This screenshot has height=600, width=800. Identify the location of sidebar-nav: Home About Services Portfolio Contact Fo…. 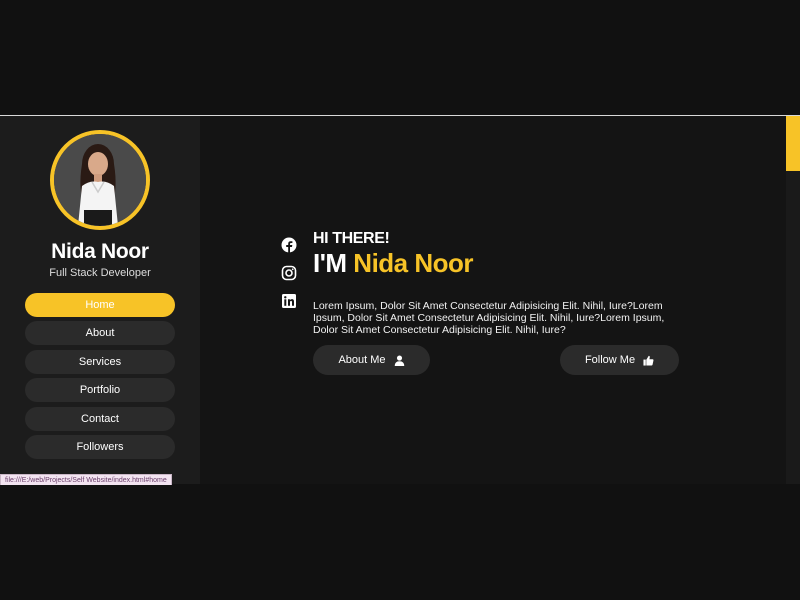
(100, 378).